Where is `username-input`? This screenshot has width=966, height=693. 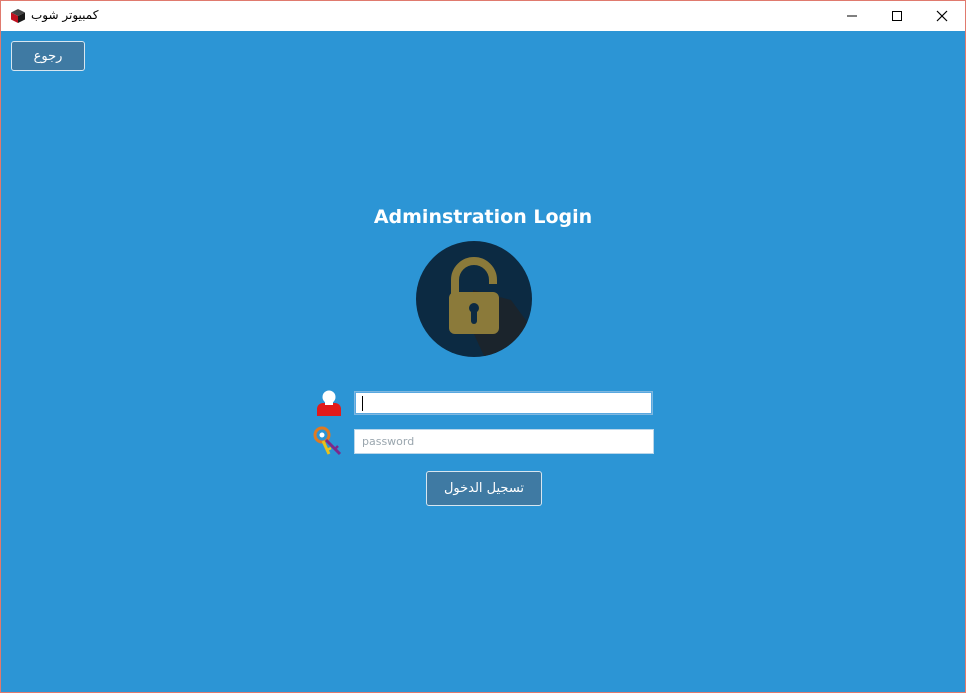
username-input is located at coordinates (503, 403).